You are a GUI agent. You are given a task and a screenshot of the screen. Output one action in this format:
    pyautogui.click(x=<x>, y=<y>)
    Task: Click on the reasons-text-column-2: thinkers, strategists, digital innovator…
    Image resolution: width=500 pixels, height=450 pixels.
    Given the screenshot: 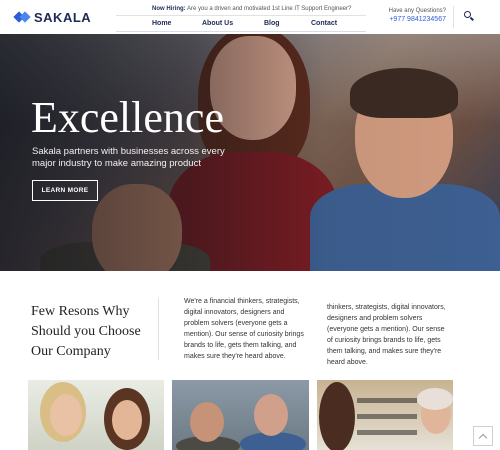 What is the action you would take?
    pyautogui.click(x=386, y=335)
    